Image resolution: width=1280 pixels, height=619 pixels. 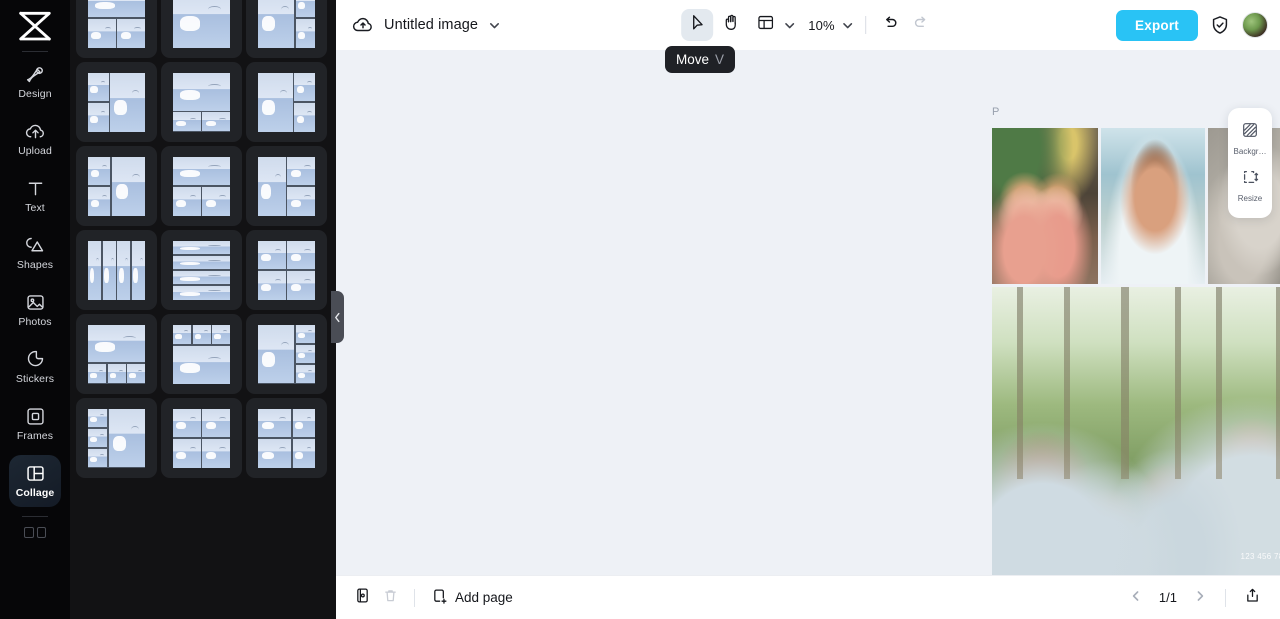 I want to click on sidebar-item-collage: Collage, so click(x=35, y=481).